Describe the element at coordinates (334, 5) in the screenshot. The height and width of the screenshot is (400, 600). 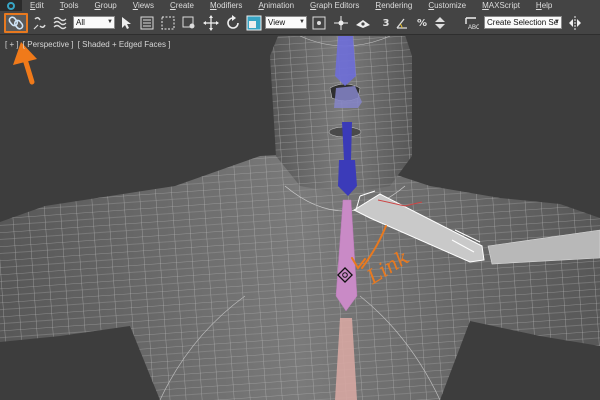
I see `menu-graph-editors: Graph Editors` at that location.